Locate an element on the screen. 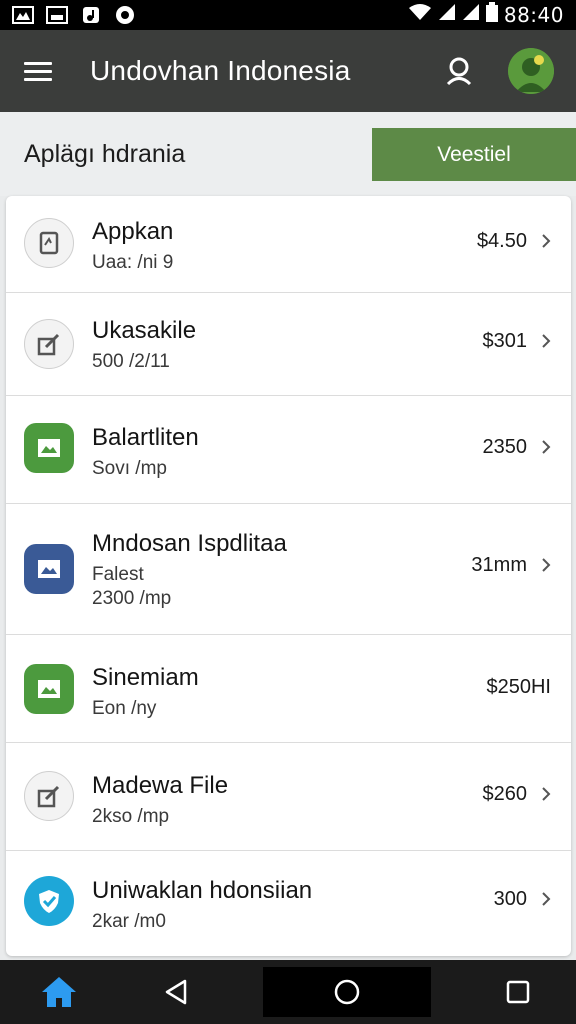  item-subtitle-2: 2300 /mp is located at coordinates (132, 598).